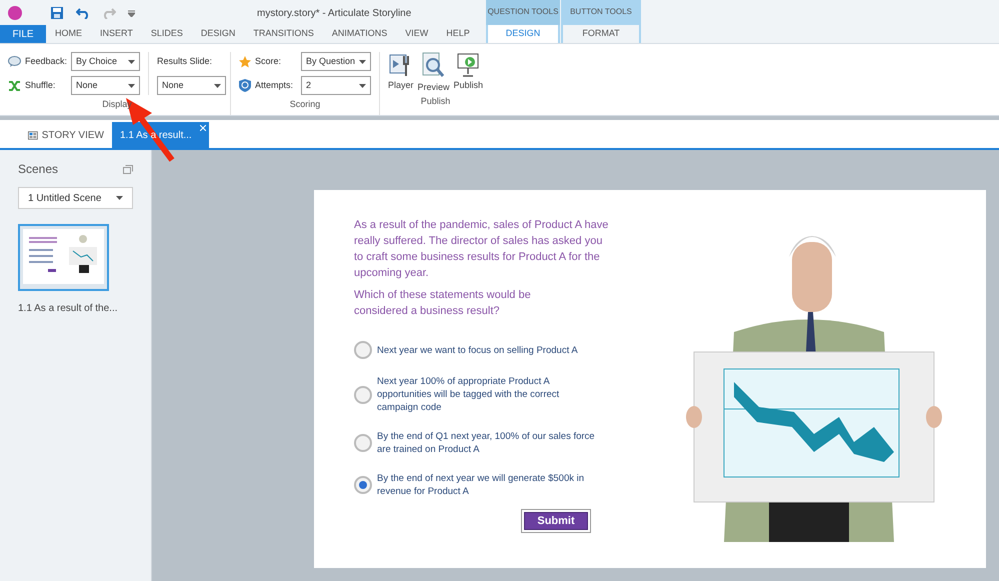 The image size is (999, 581). What do you see at coordinates (109, 13) in the screenshot?
I see `redo-icon` at bounding box center [109, 13].